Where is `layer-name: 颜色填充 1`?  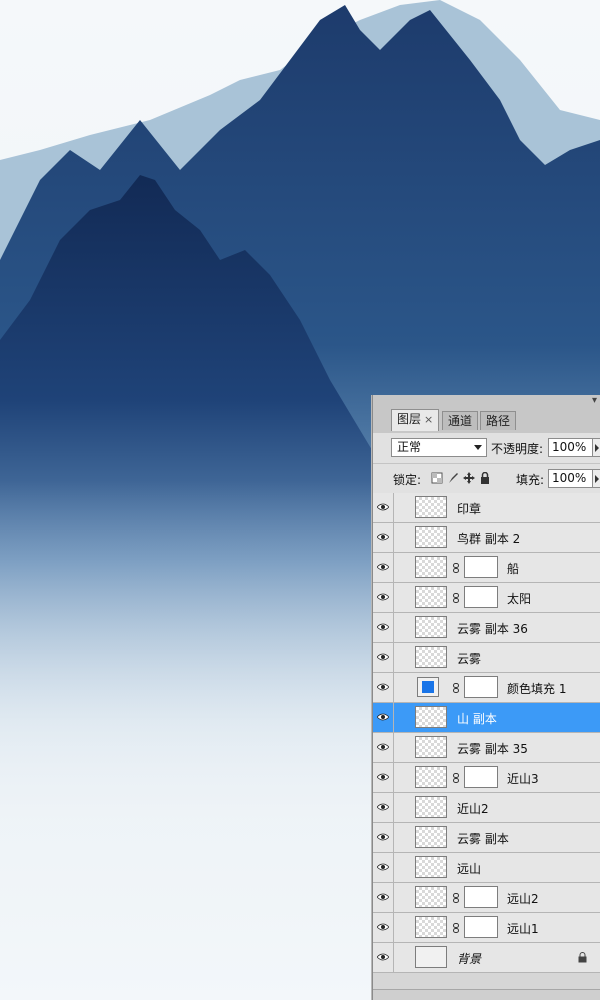 layer-name: 颜色填充 1 is located at coordinates (537, 689).